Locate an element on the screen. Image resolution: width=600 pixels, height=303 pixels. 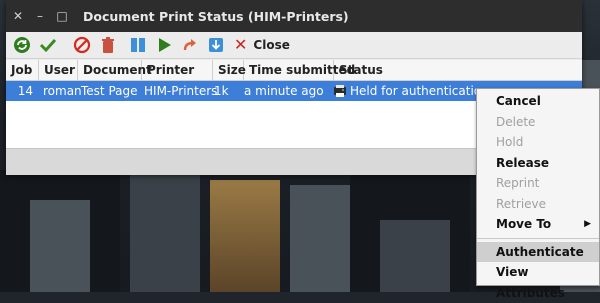
download-icon is located at coordinates (216, 45).